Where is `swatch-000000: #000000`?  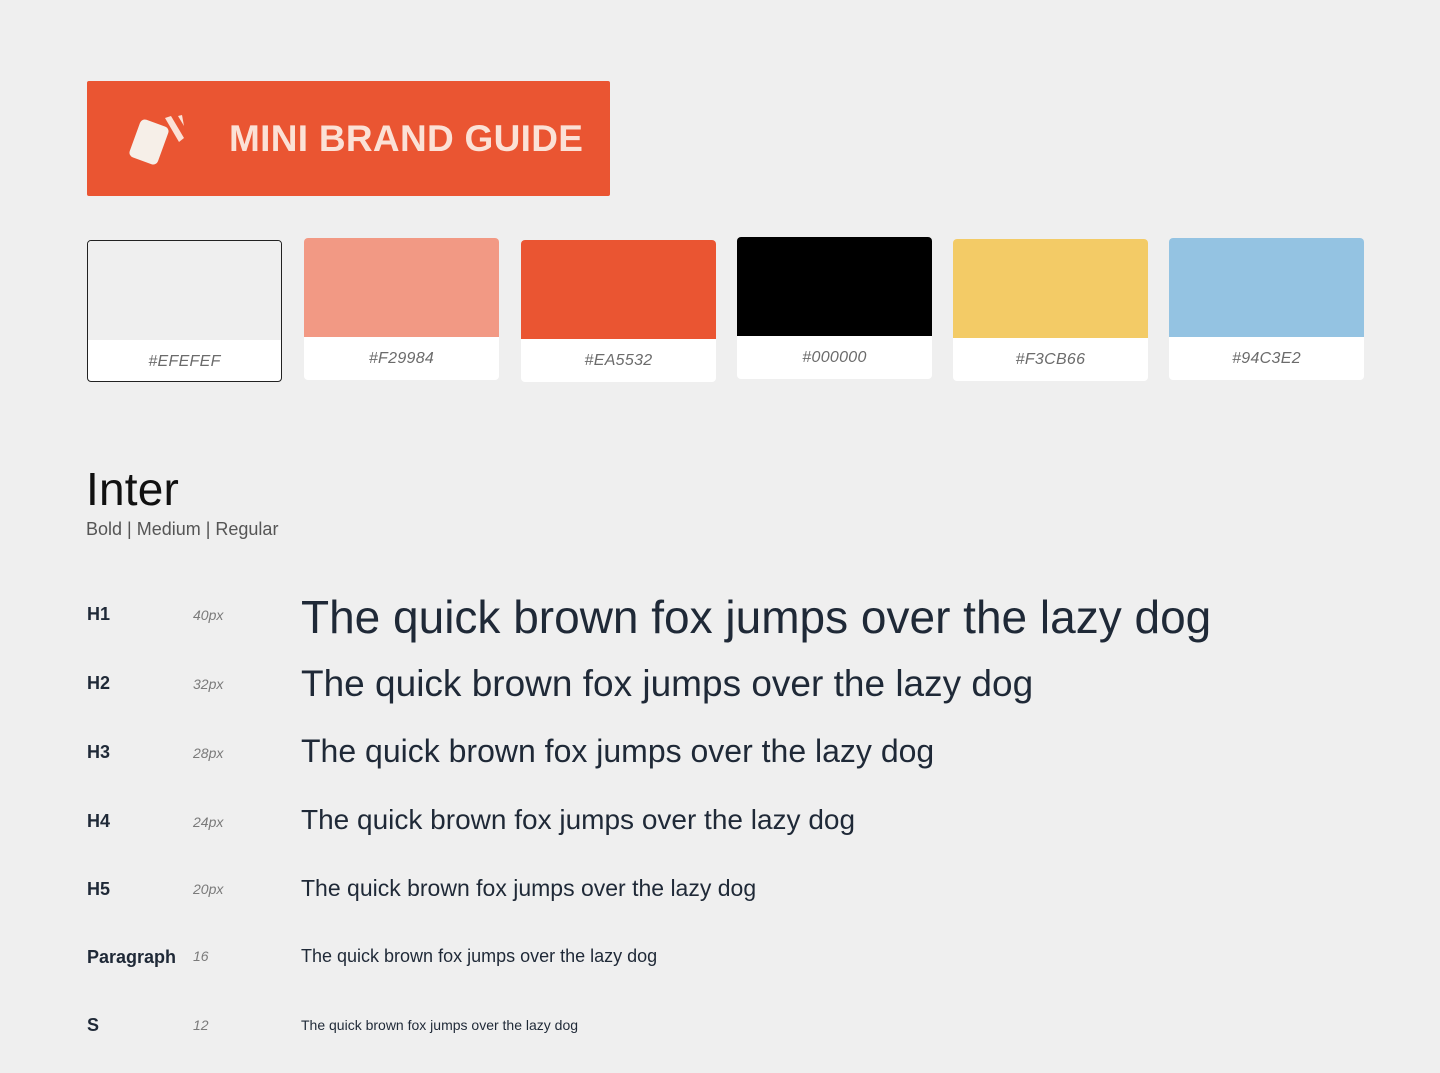 swatch-000000: #000000 is located at coordinates (834, 308).